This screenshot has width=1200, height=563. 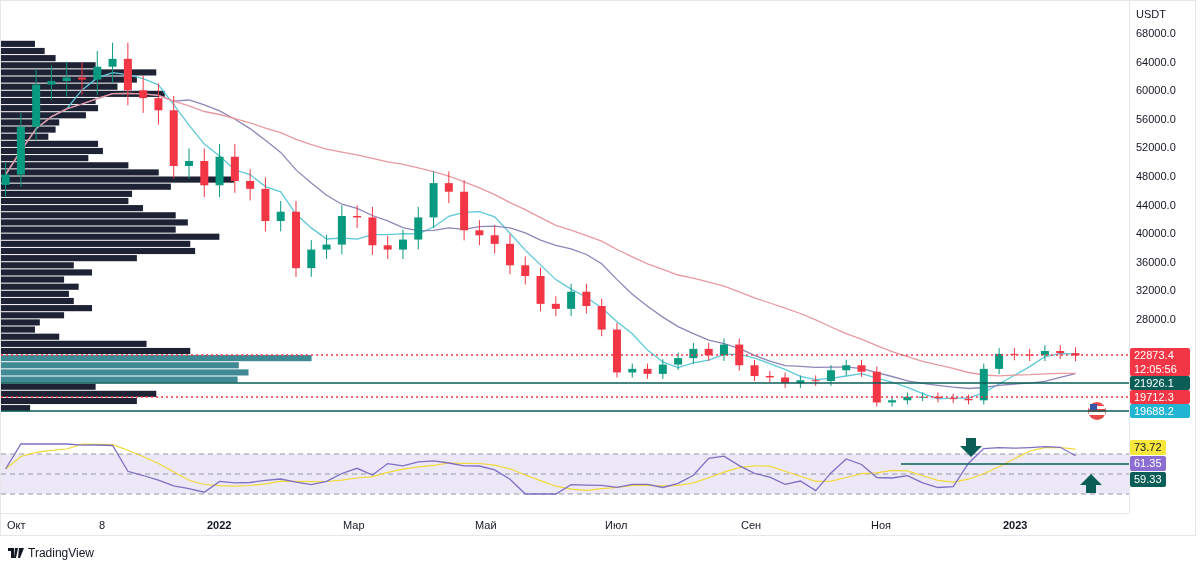 What do you see at coordinates (1156, 319) in the screenshot?
I see `price-axis-label: 28000.0` at bounding box center [1156, 319].